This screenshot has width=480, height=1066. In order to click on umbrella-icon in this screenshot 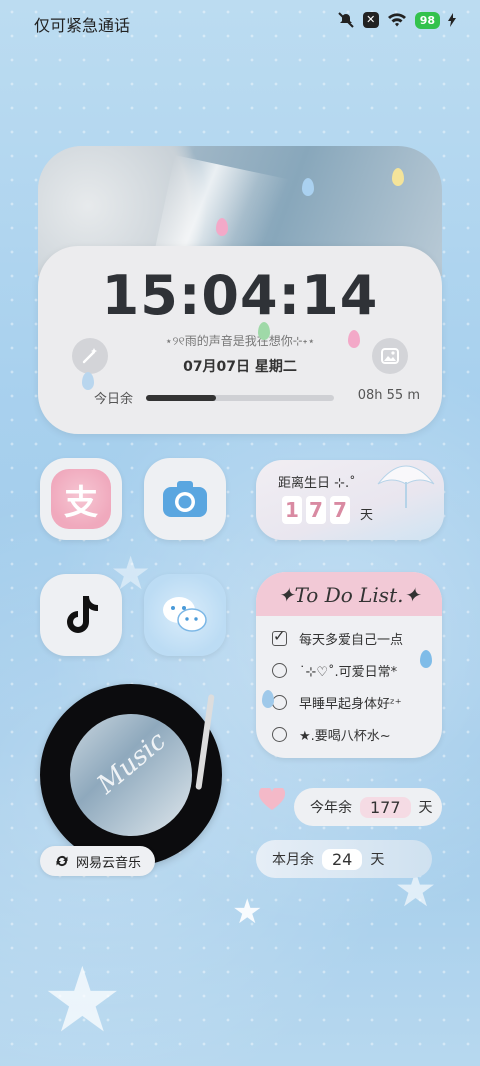, I will do `click(406, 486)`.